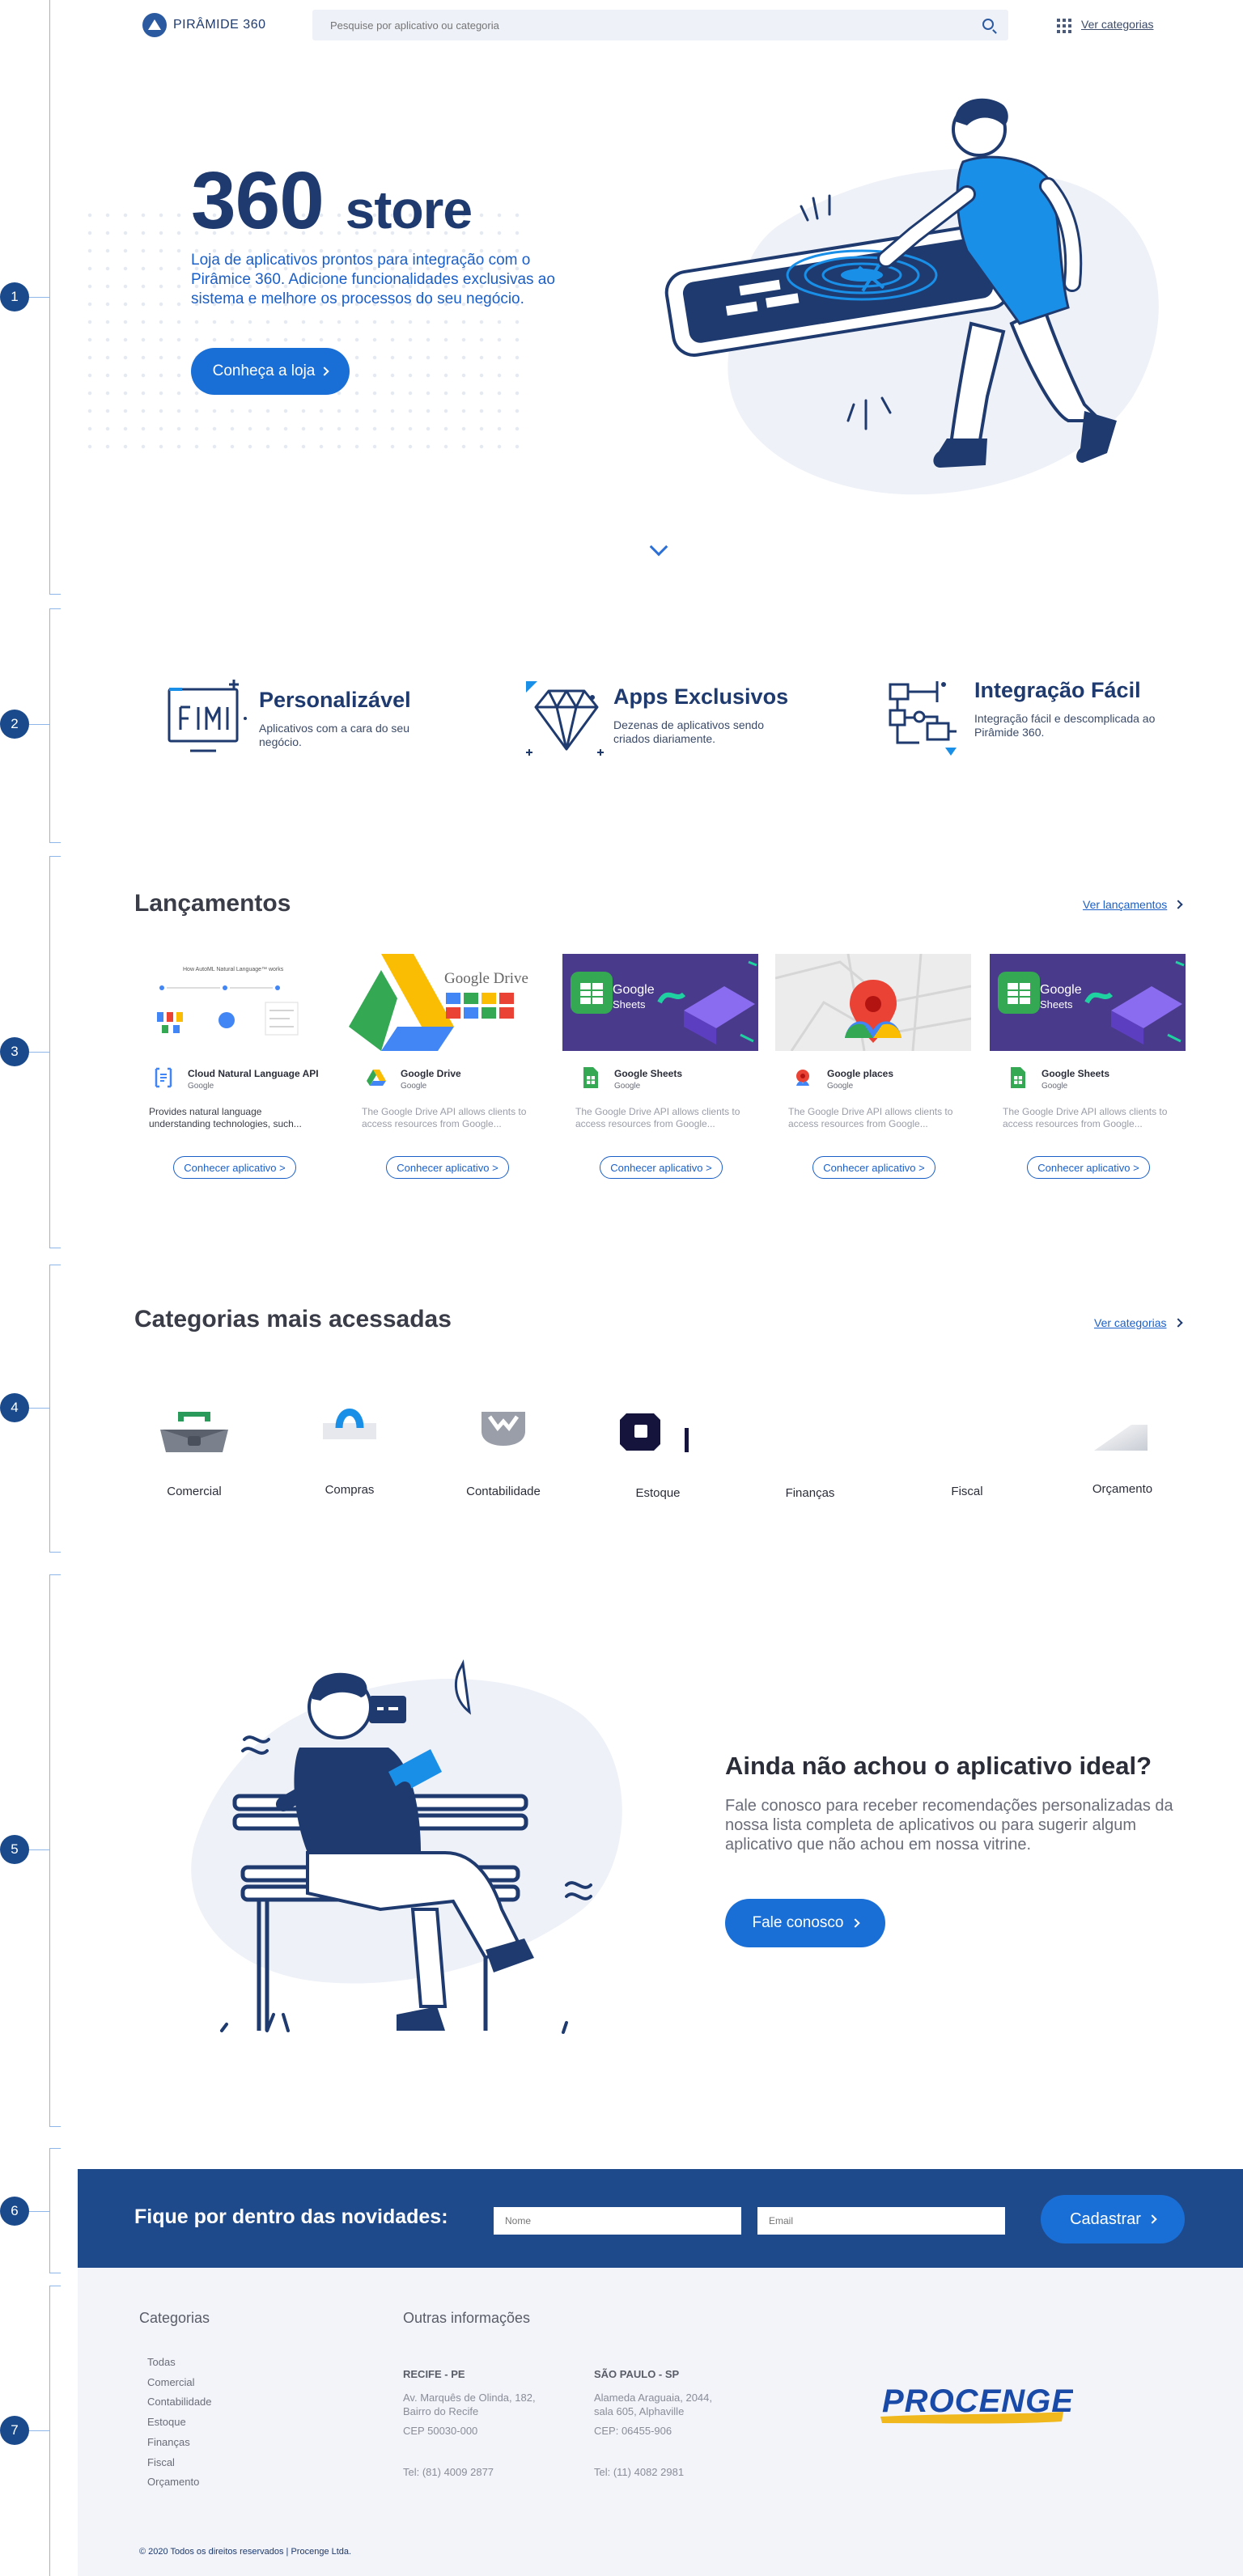 The image size is (1243, 2576). Describe the element at coordinates (264, 370) in the screenshot. I see `visit-store-label: Conheça a loja` at that location.